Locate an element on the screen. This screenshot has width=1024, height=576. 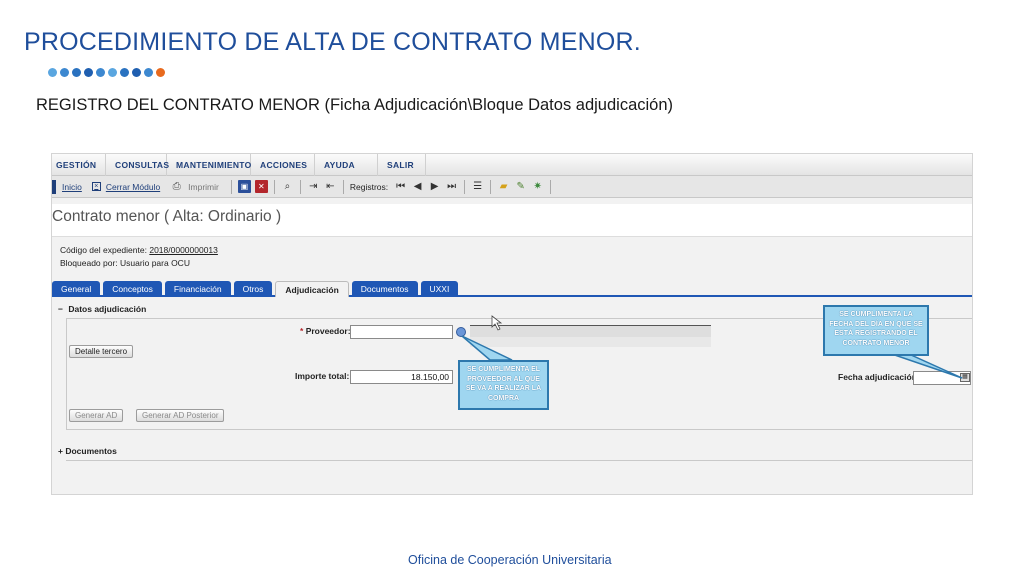
proveedor-label-text: Proveedor: is located at coordinates (328, 331).